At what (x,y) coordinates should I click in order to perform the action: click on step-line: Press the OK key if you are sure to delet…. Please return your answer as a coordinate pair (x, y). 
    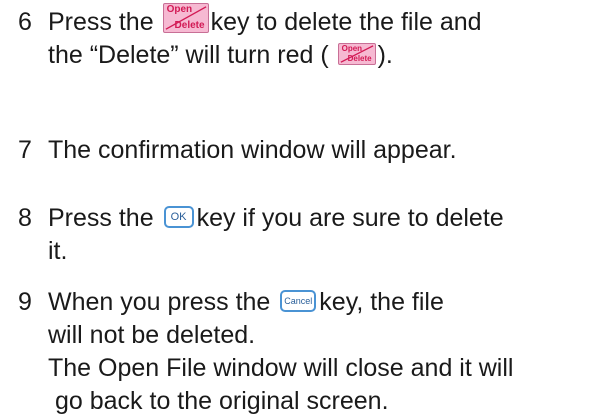
    Looking at the image, I should click on (276, 218).